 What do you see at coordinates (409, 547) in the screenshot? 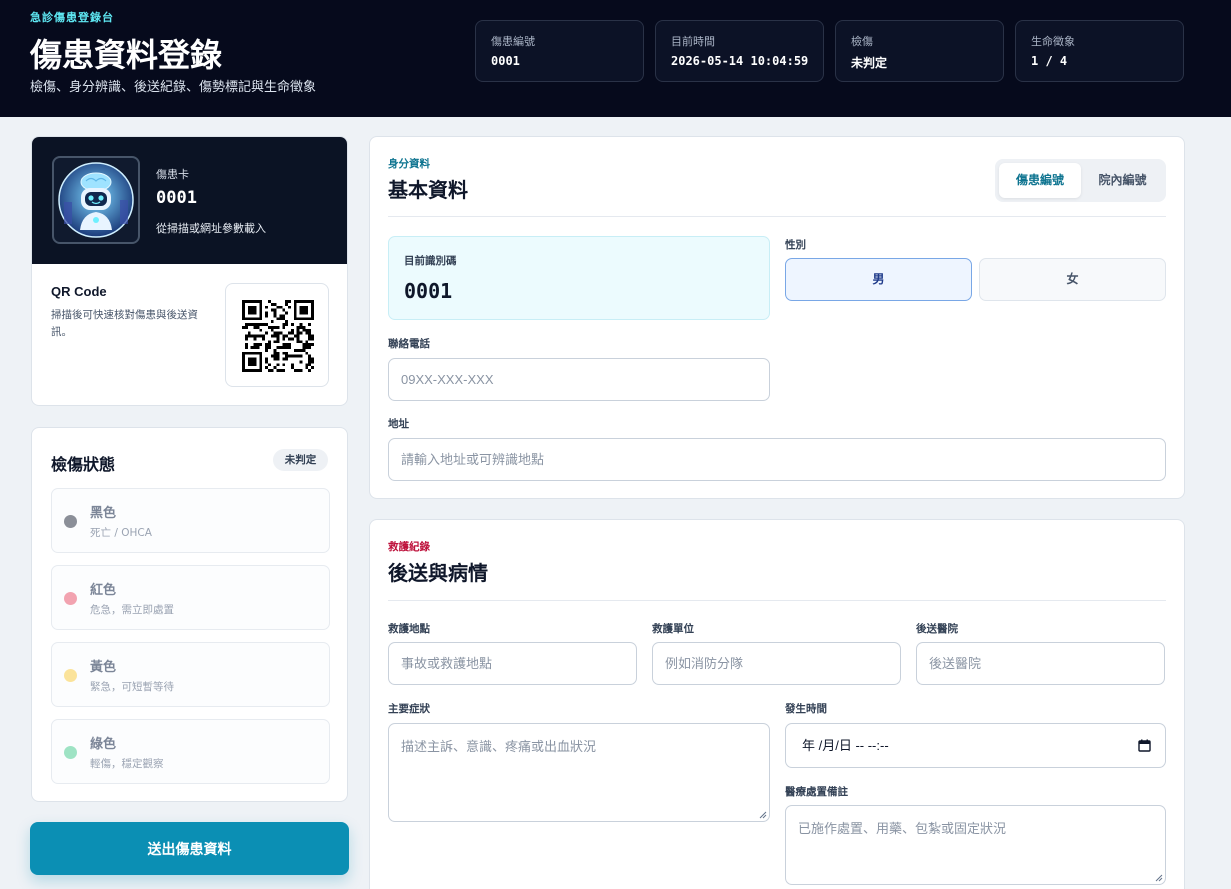
I see `section-kicker: 救護紀錄` at bounding box center [409, 547].